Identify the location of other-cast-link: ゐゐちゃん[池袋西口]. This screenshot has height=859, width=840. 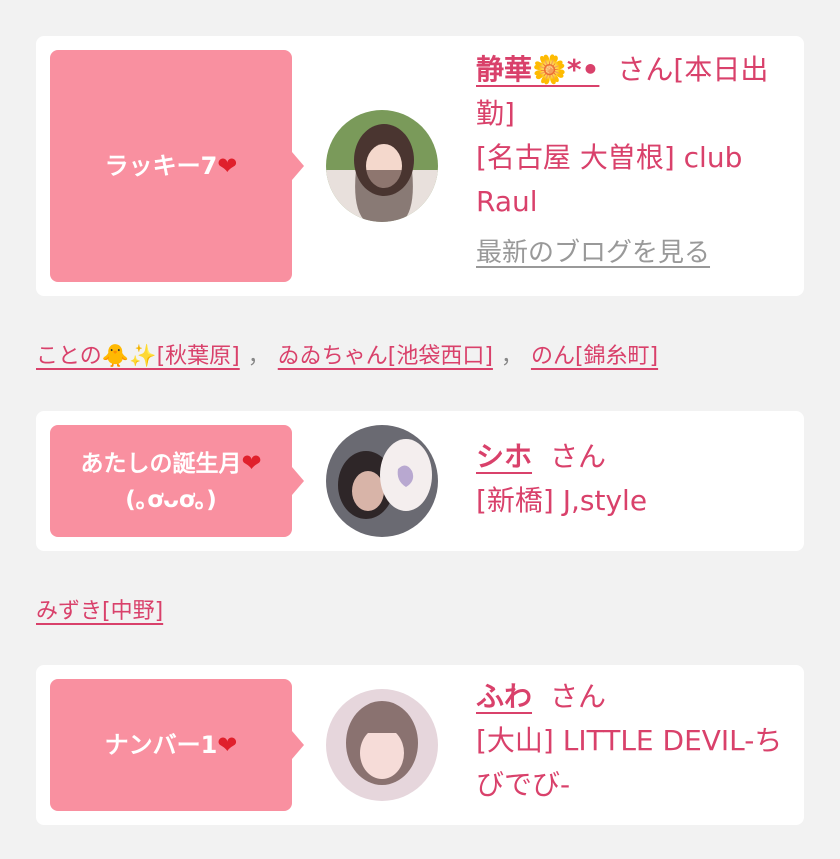
(385, 356).